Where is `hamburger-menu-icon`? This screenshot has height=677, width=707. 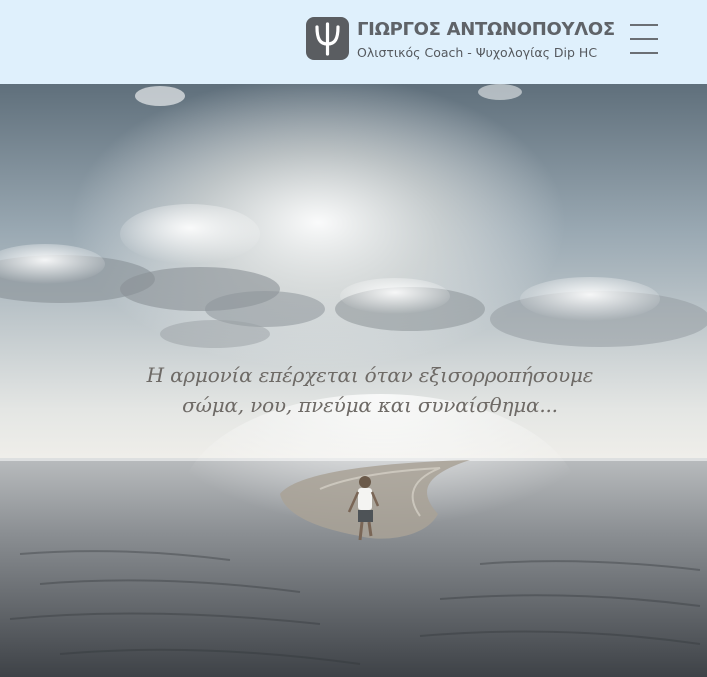
hamburger-menu-icon is located at coordinates (644, 39).